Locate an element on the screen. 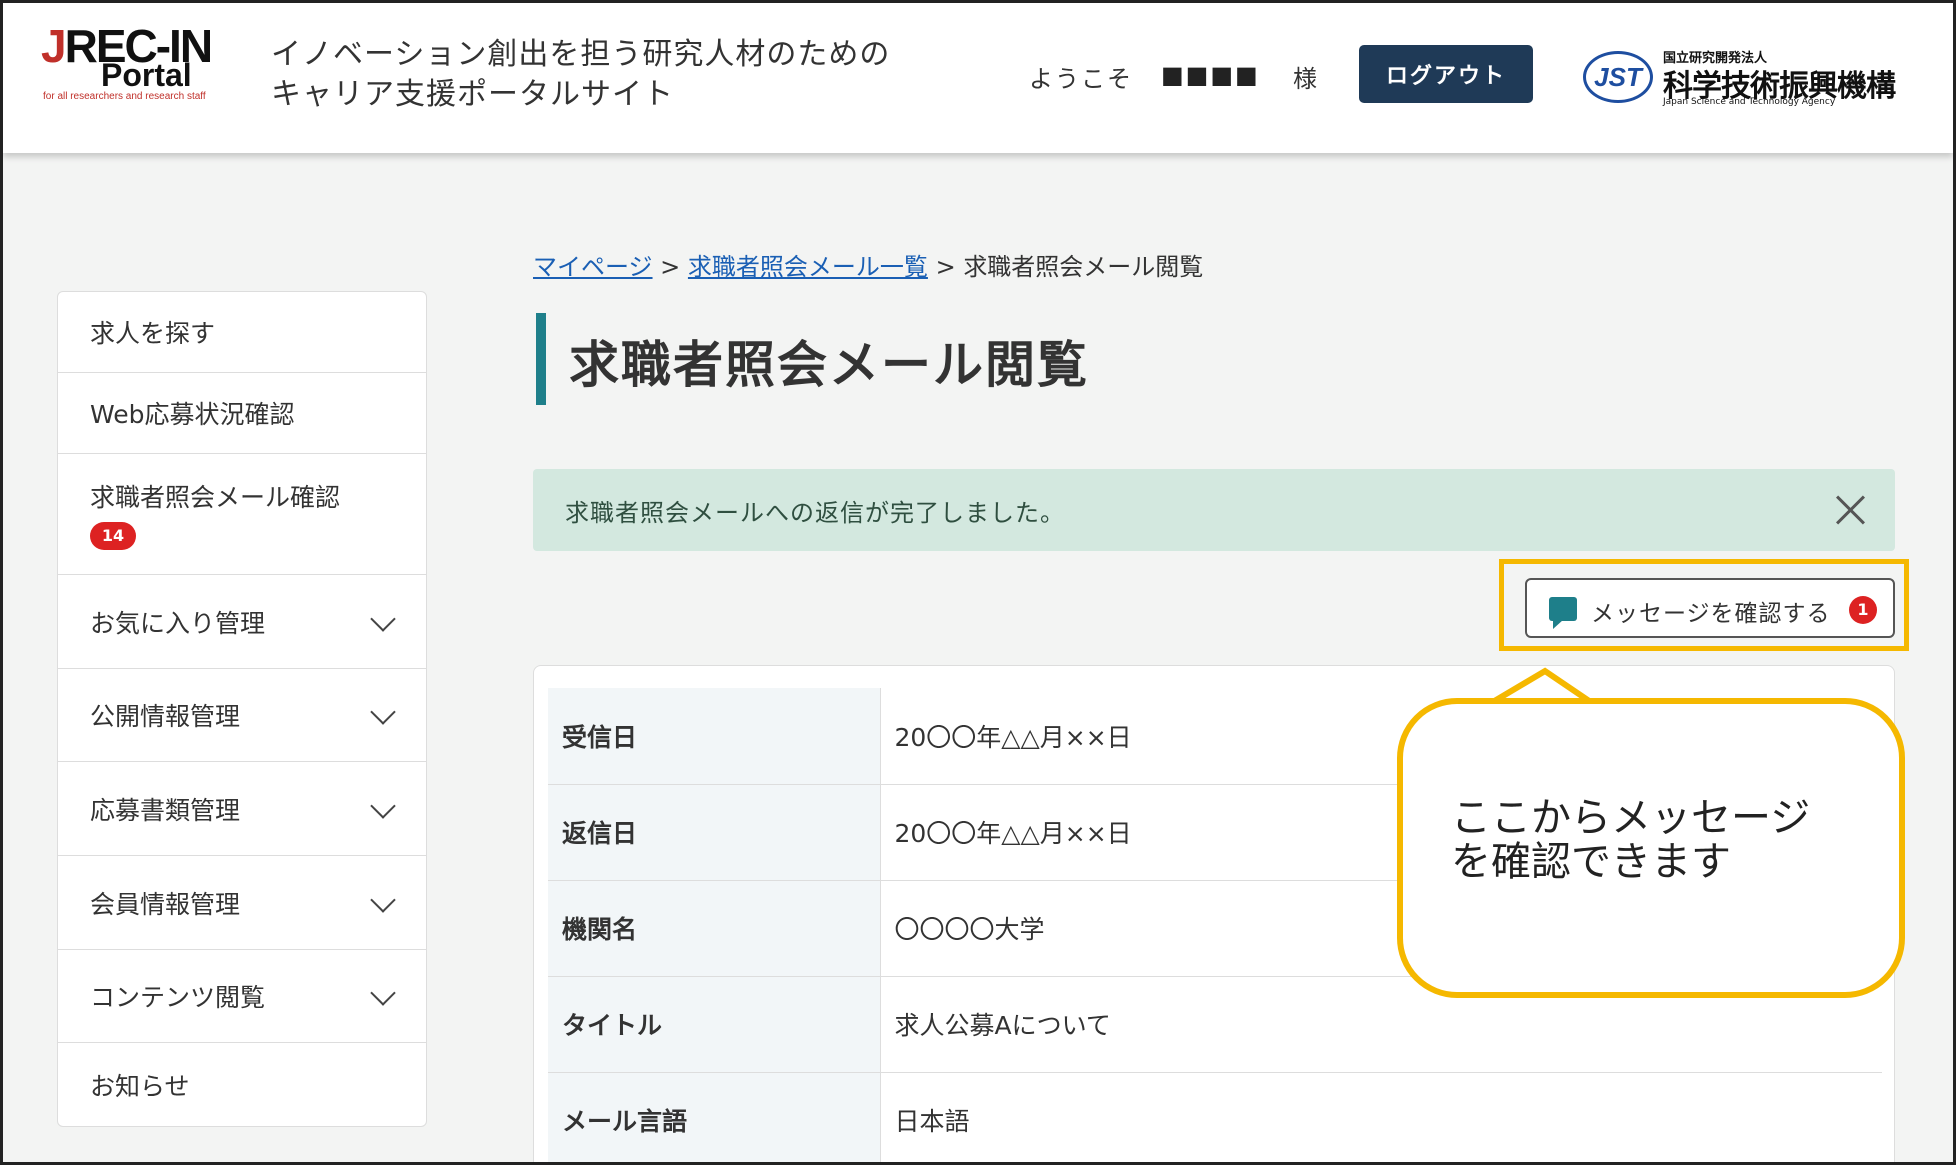 The width and height of the screenshot is (1956, 1165). logo-subtitle: for all researchers and research staff is located at coordinates (124, 96).